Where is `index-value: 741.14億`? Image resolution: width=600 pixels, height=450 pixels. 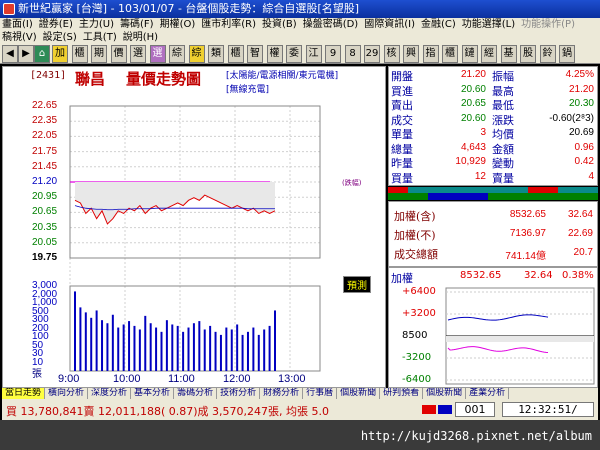 index-value: 741.14億 is located at coordinates (525, 256).